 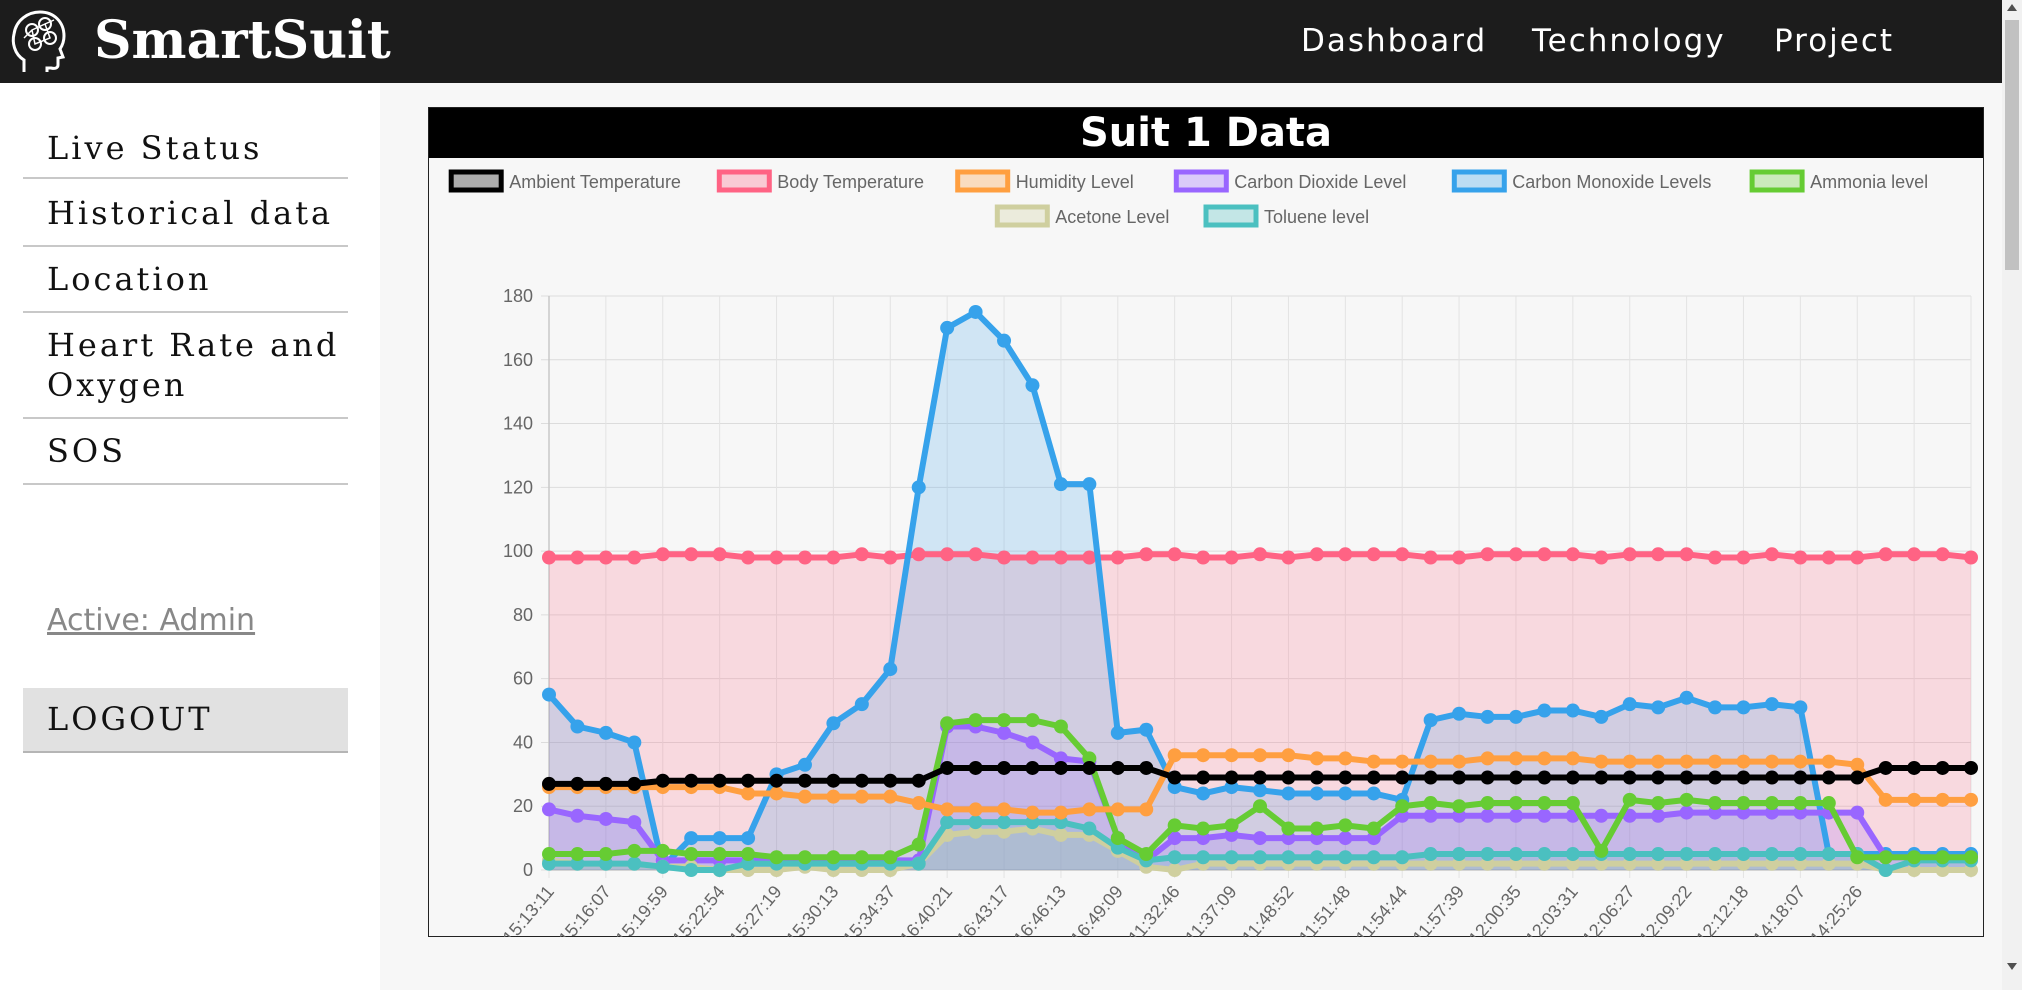 What do you see at coordinates (1081, 216) in the screenshot?
I see `legend-item: Acetone Level` at bounding box center [1081, 216].